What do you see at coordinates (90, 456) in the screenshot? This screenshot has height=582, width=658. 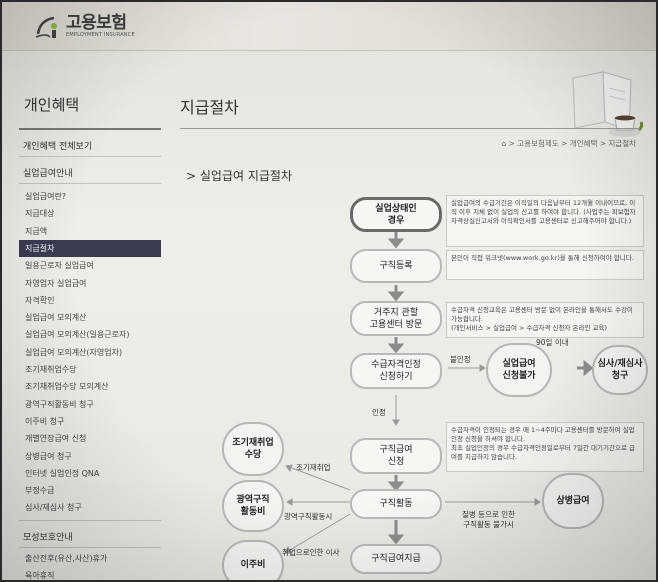 I see `sidebar-item: 상병급여 청구` at bounding box center [90, 456].